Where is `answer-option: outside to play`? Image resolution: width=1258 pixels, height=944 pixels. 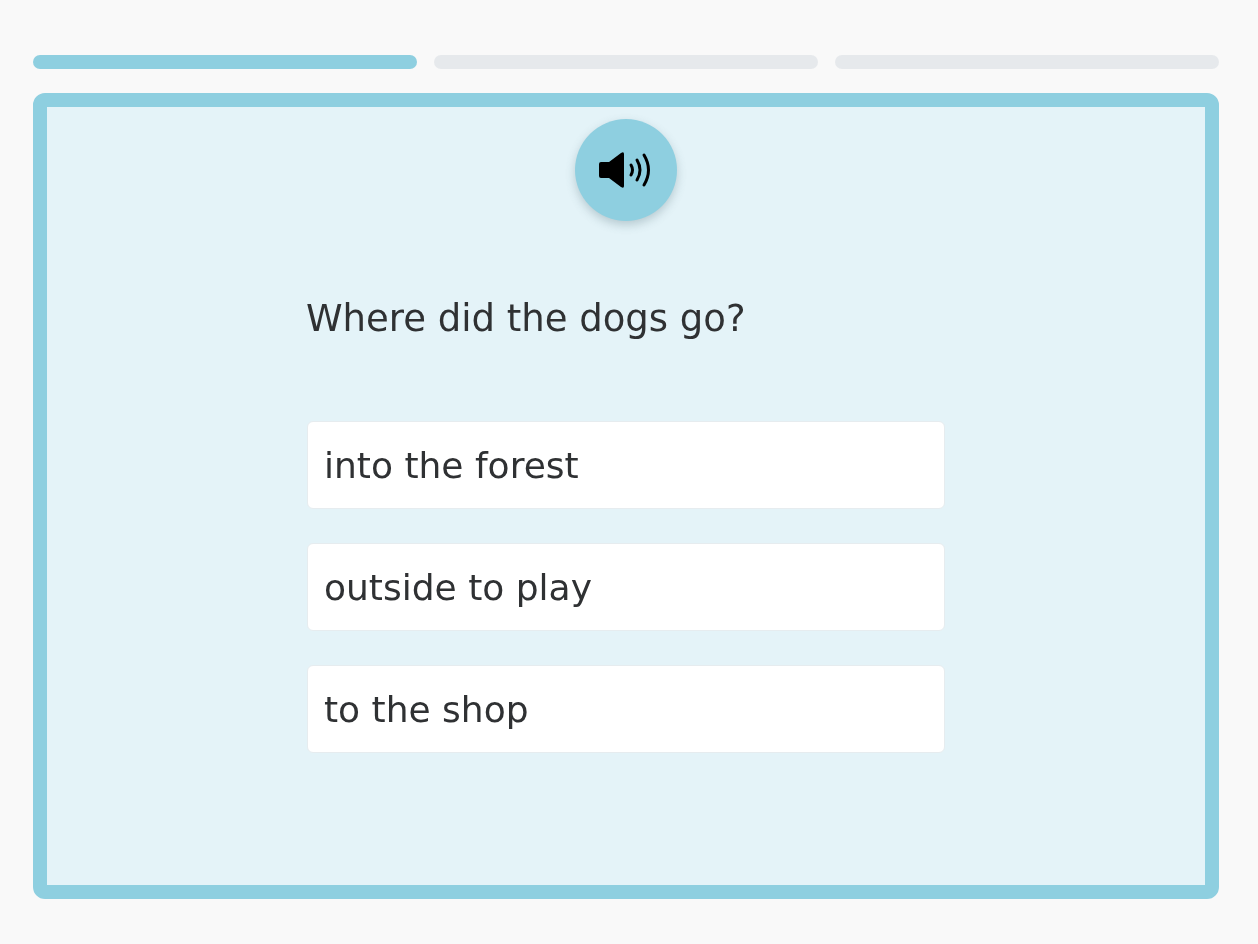
answer-option: outside to play is located at coordinates (626, 587).